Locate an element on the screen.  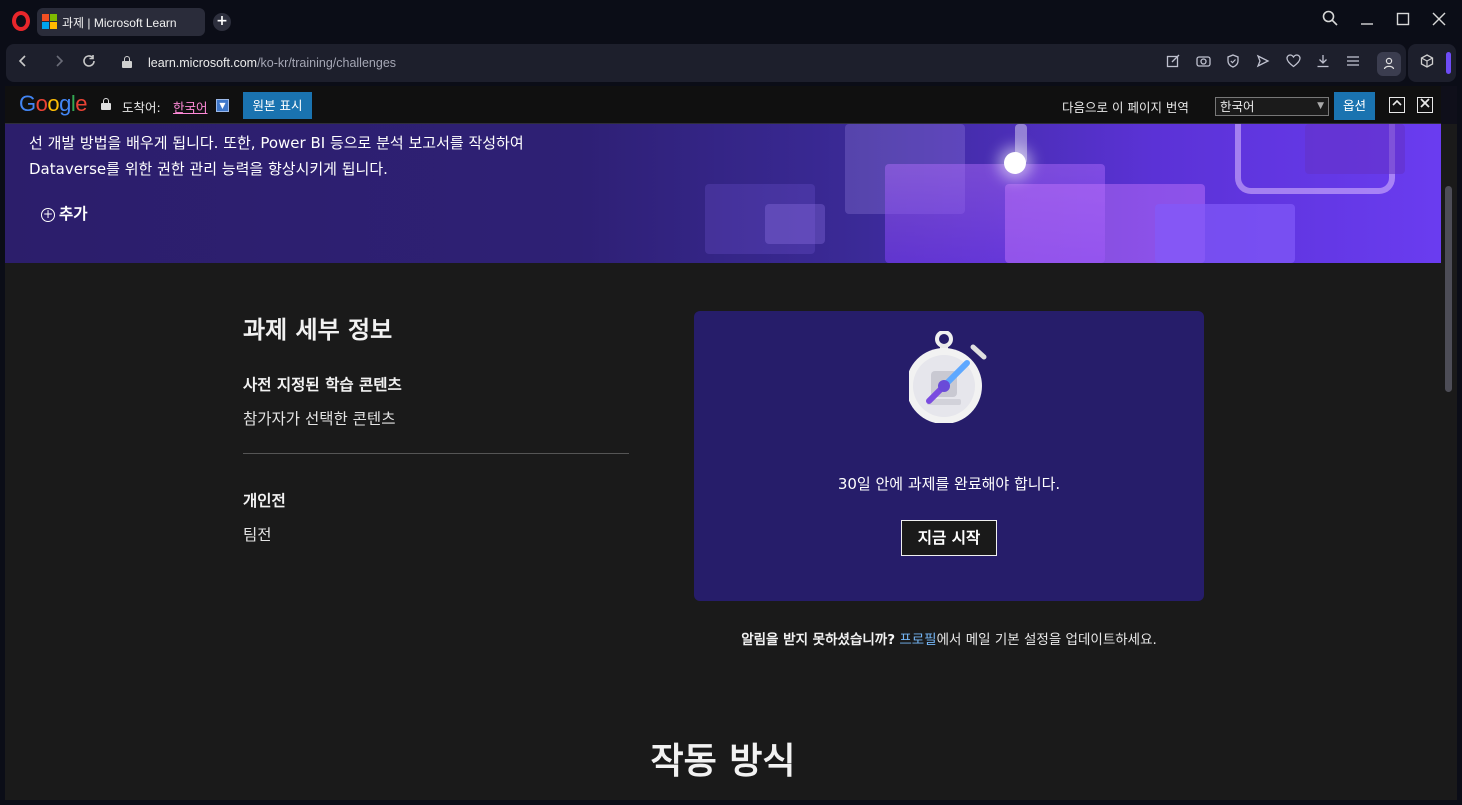
maximize-icon is located at coordinates (1403, 21).